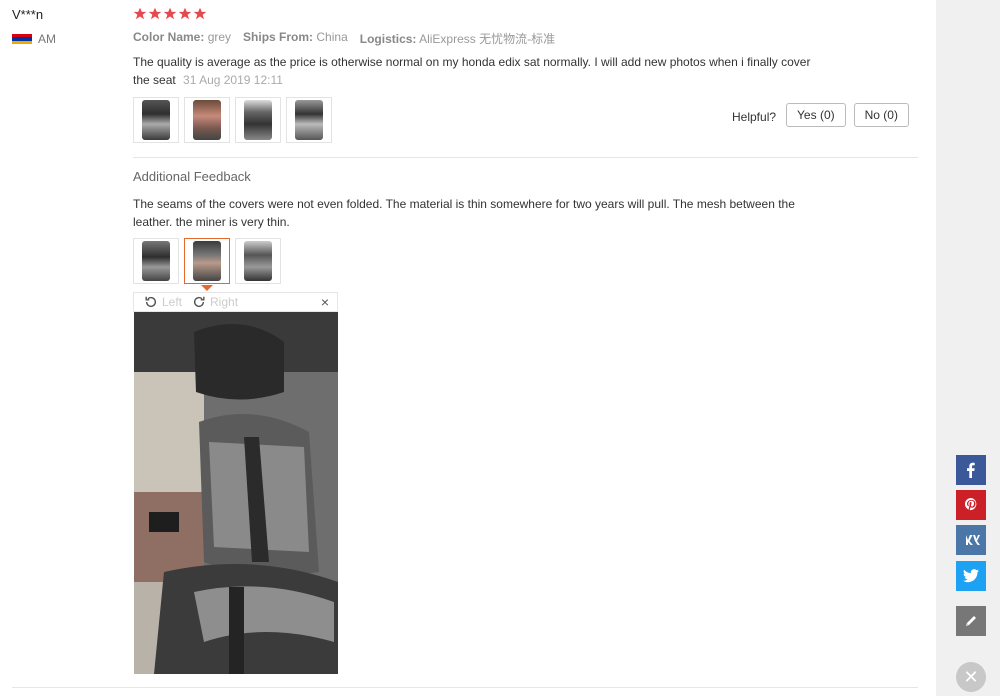  I want to click on close-icon: ✕, so click(971, 676).